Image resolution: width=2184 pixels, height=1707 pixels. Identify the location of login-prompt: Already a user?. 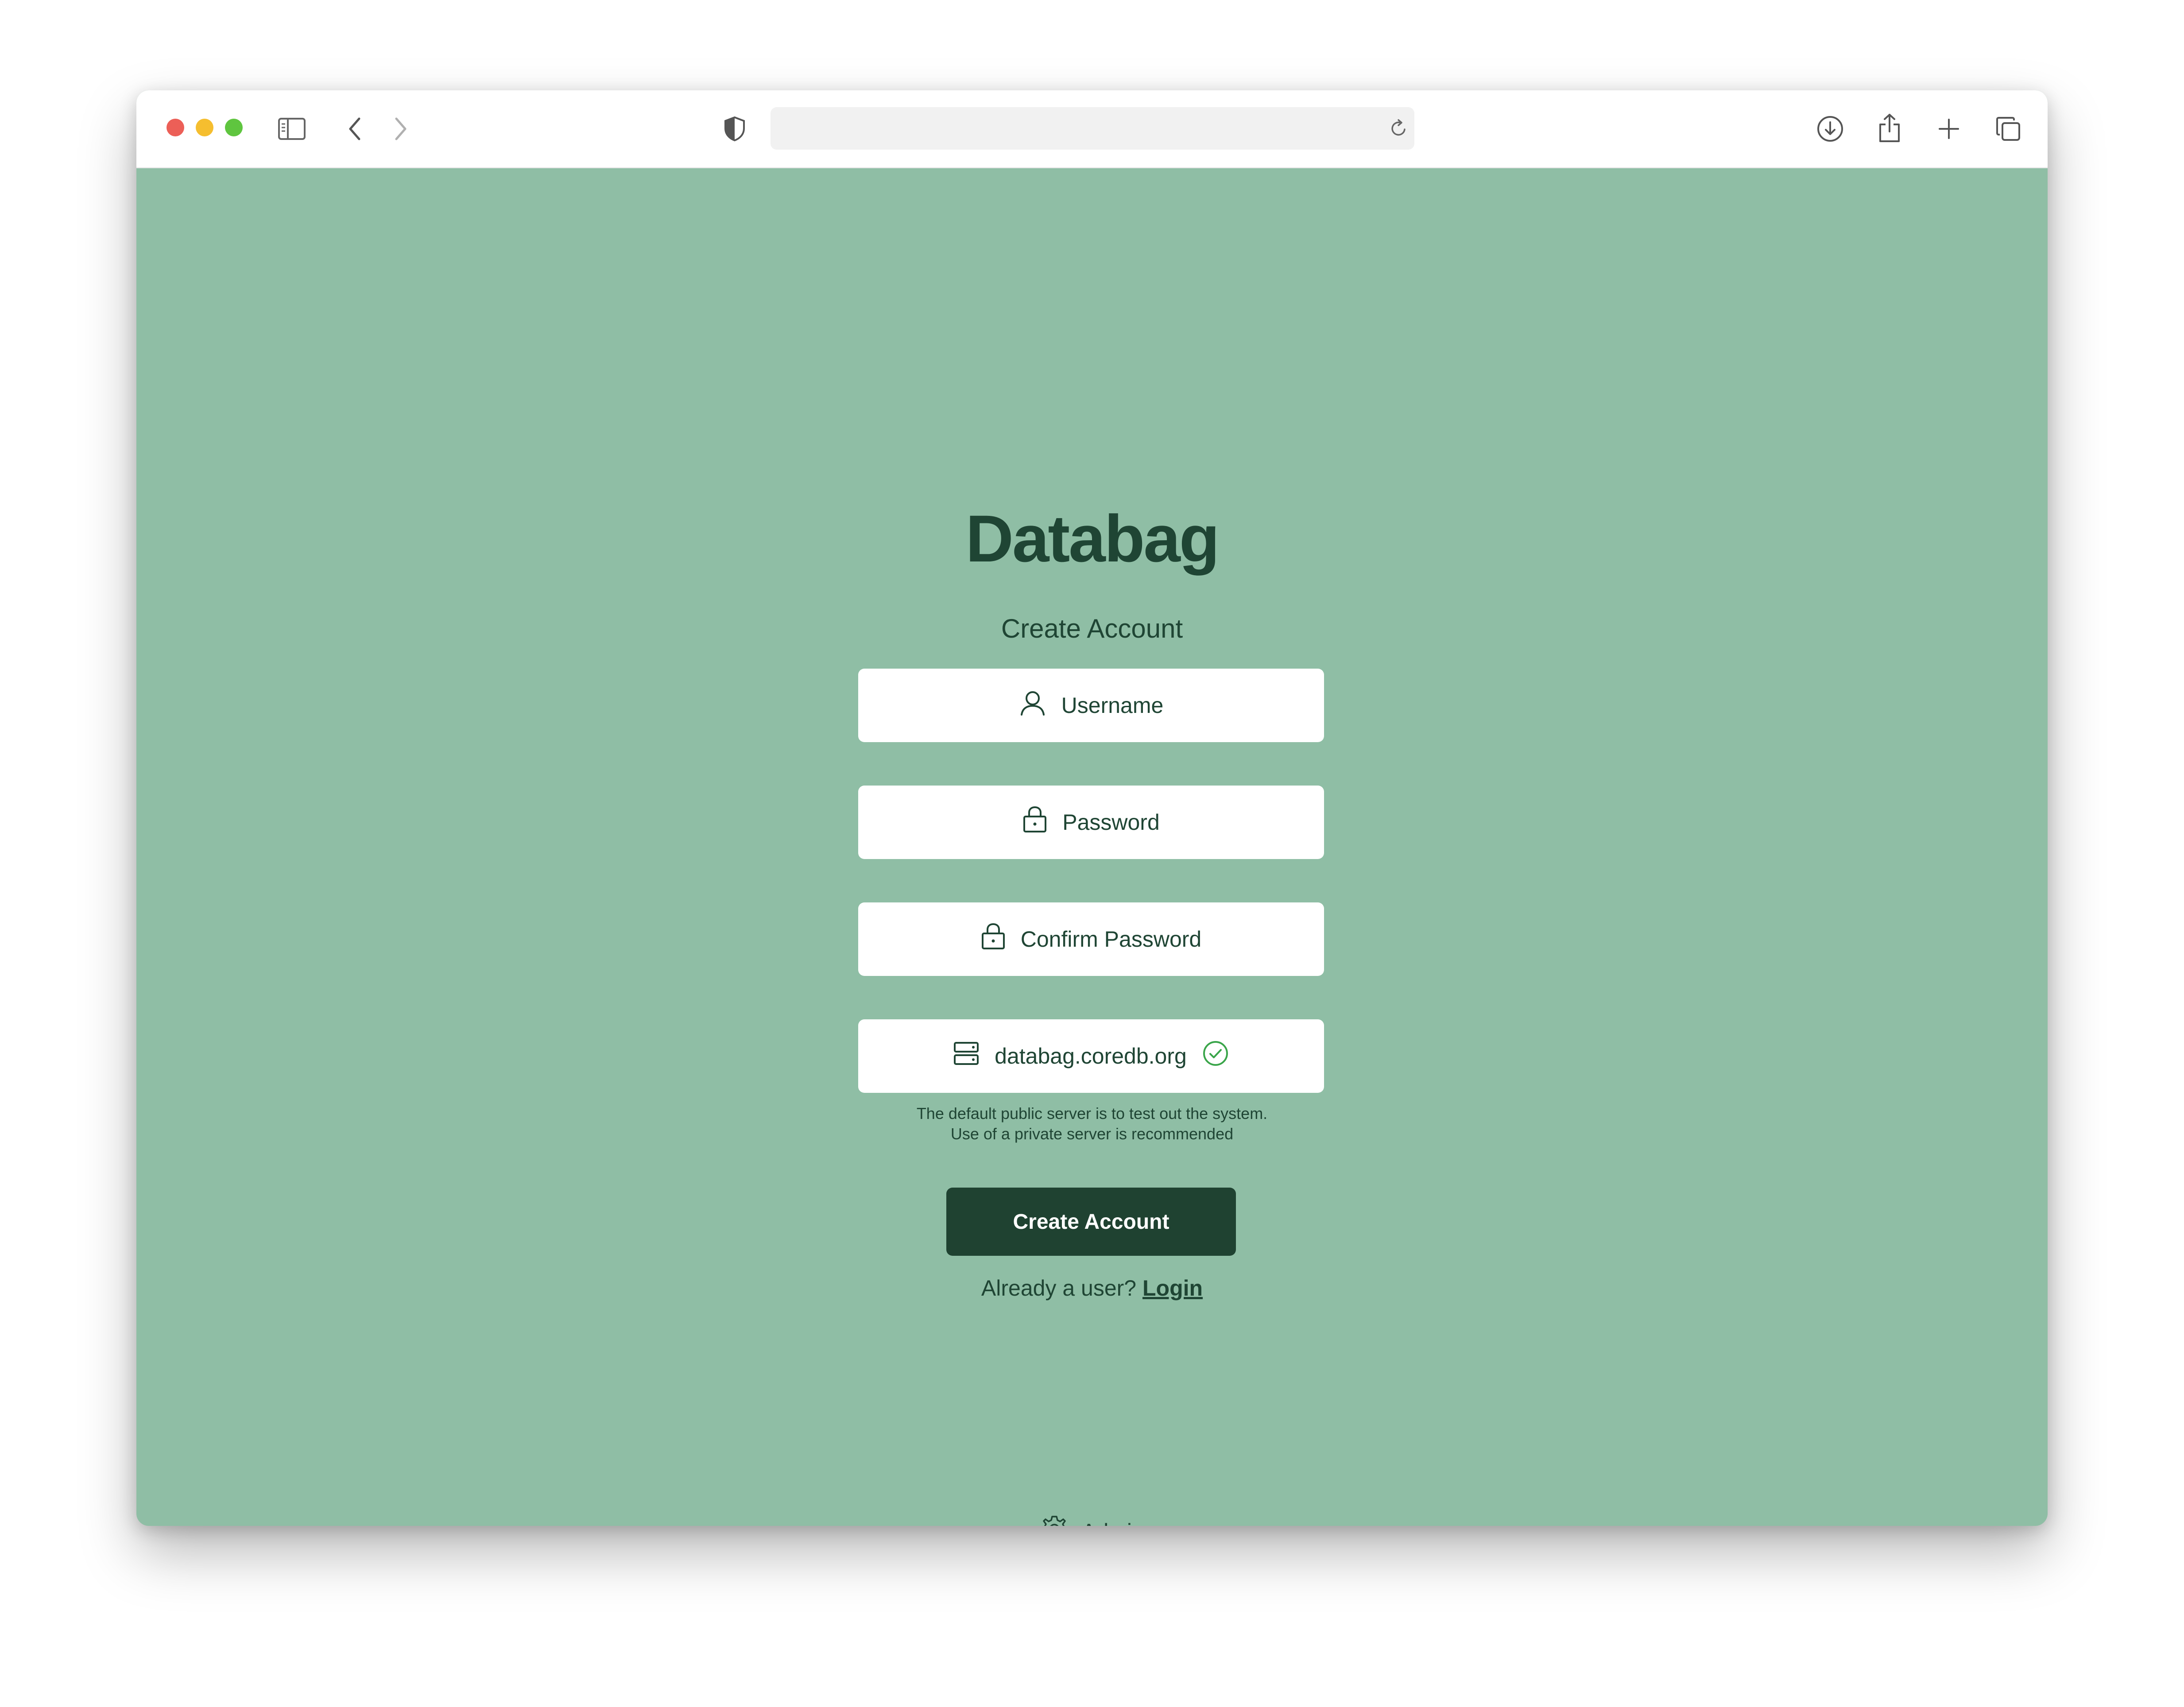
(1059, 1288).